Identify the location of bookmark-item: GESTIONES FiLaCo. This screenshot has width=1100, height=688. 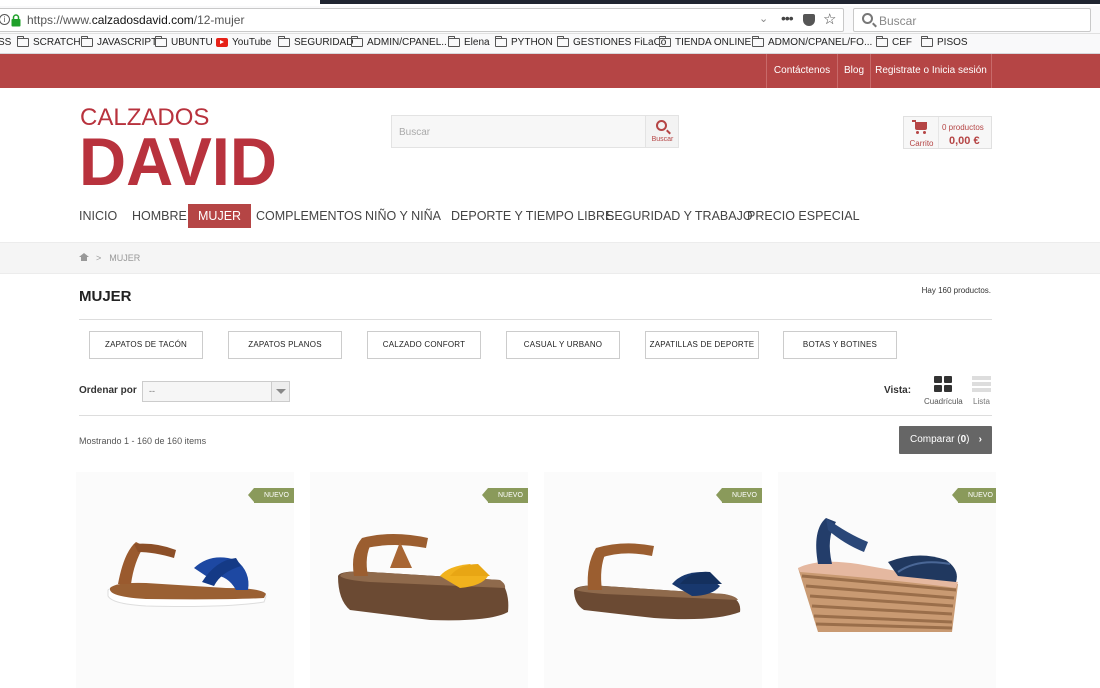
(612, 42).